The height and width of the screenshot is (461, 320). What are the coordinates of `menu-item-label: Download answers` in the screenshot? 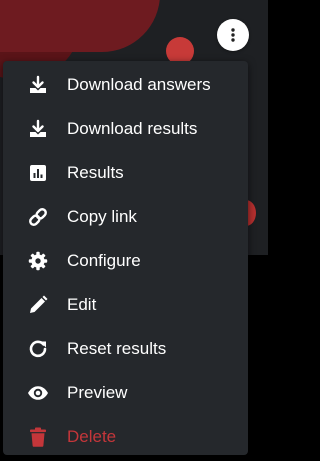 It's located at (139, 84).